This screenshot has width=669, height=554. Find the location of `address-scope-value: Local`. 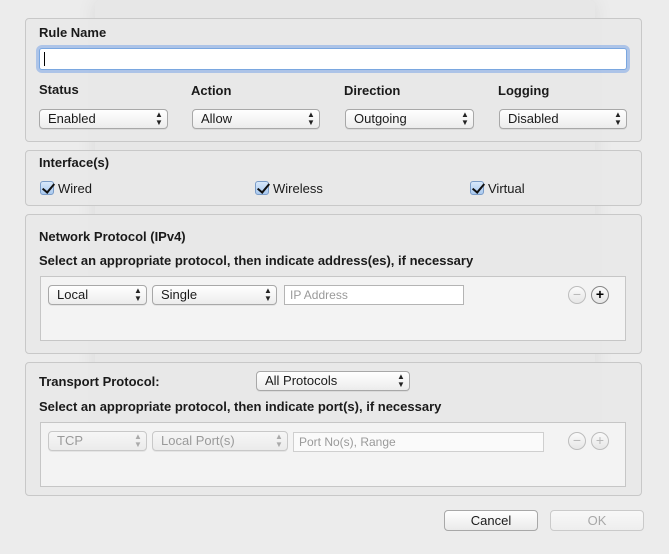

address-scope-value: Local is located at coordinates (73, 294).